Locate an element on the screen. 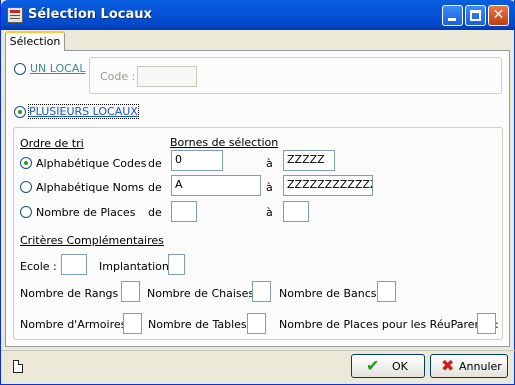 The width and height of the screenshot is (515, 385). chaises-input is located at coordinates (261, 291).